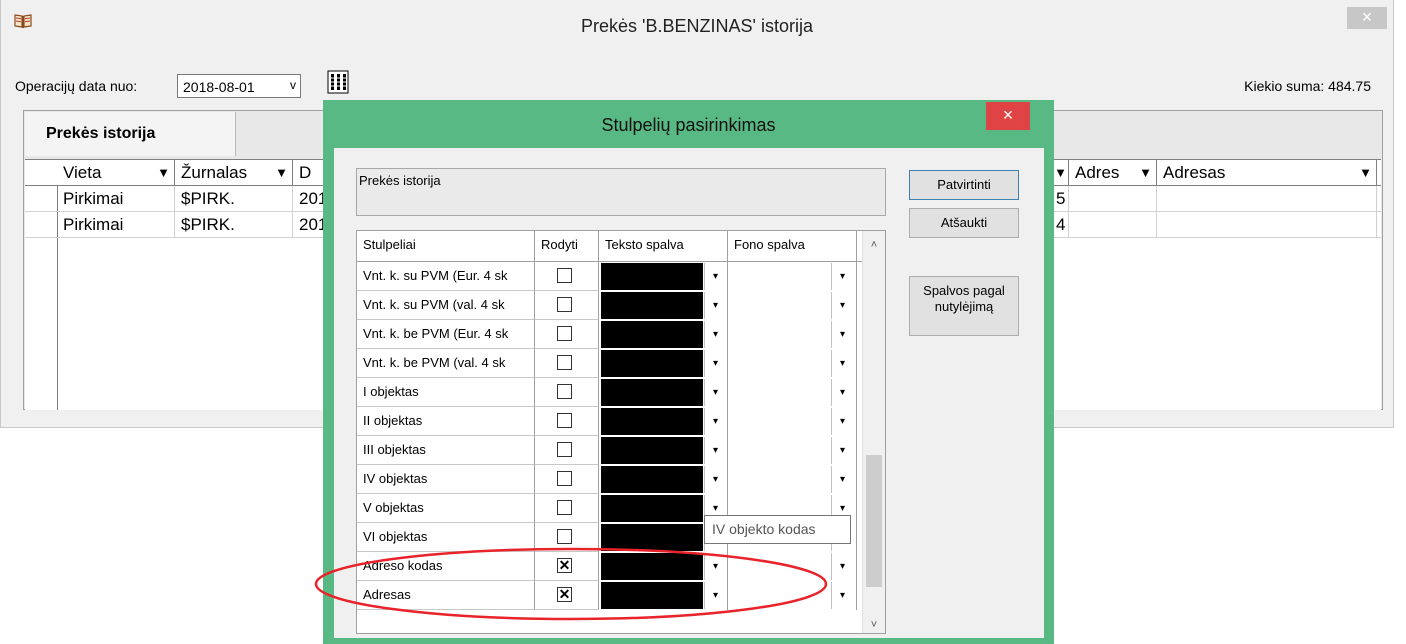 This screenshot has height=644, width=1406. What do you see at coordinates (1008, 116) in the screenshot?
I see `dialog-close-button: ×` at bounding box center [1008, 116].